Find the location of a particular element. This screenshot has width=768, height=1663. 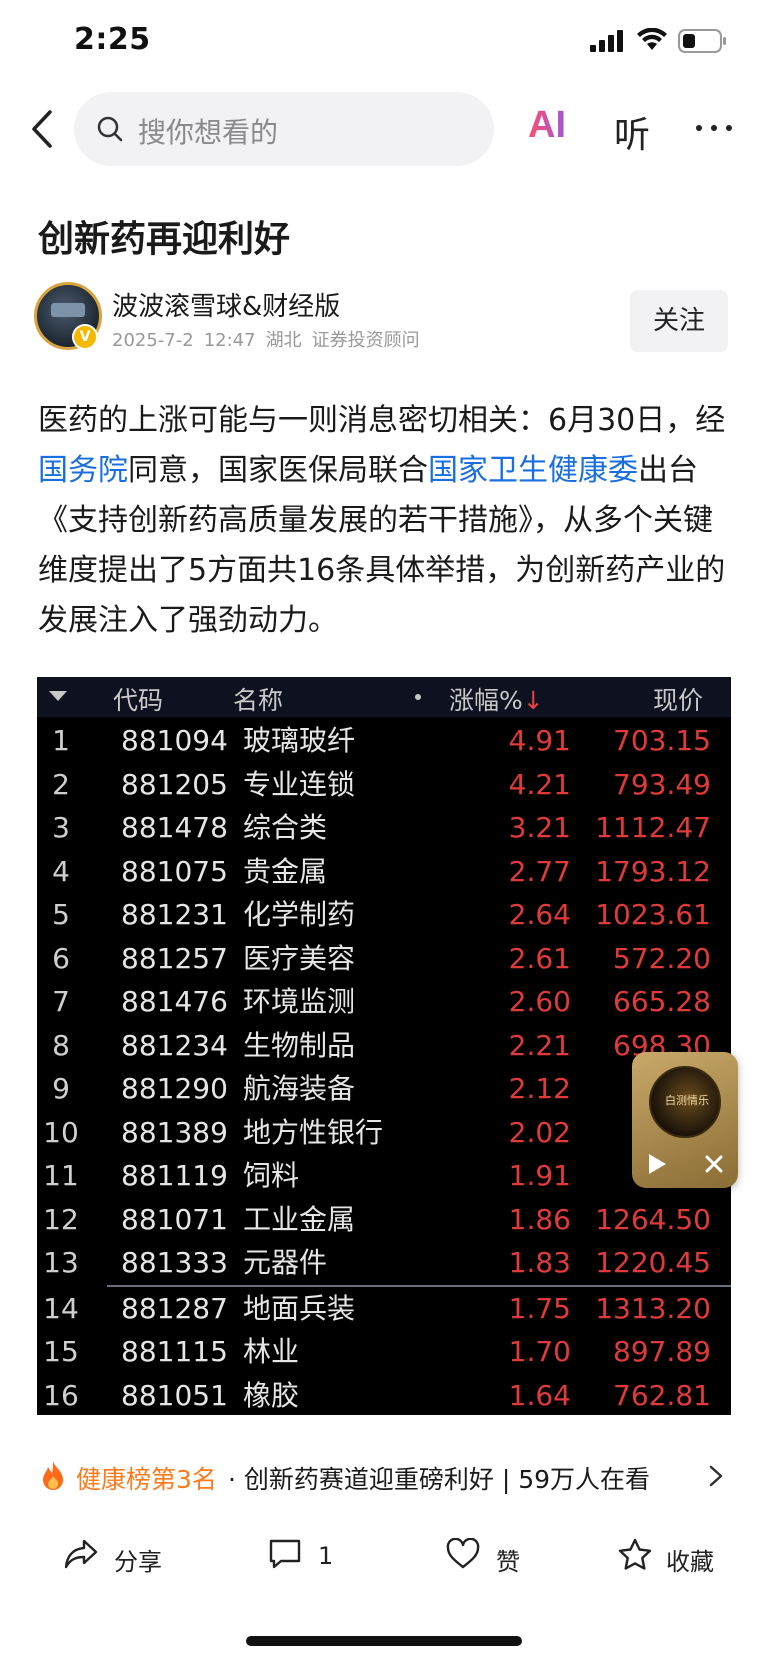

hot-topic-text: · 创新药赛道迎重磅利好 | 59万人在看 is located at coordinates (439, 1479).